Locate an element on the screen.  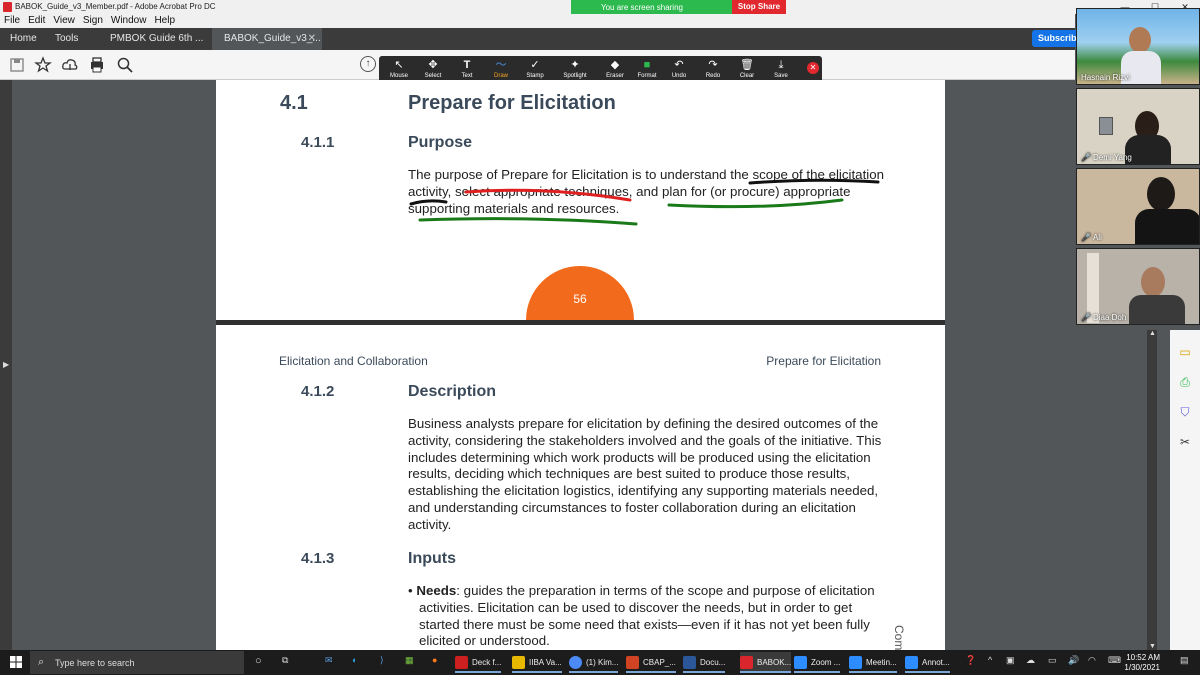
description-number: 4.1.2 is located at coordinates (318, 391).